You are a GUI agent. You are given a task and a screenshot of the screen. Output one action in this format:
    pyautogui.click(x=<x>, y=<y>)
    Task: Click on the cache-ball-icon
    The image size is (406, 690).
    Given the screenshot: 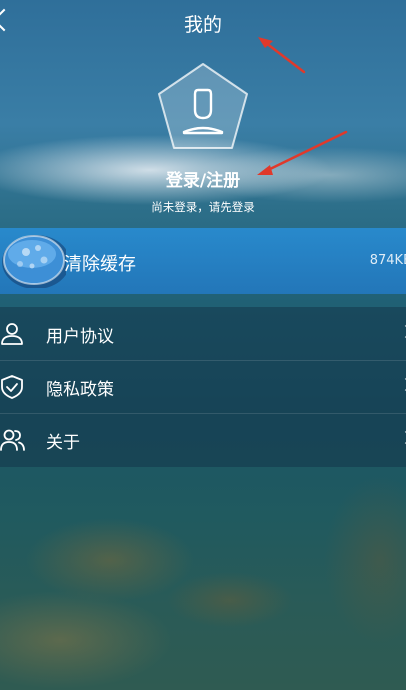 What is the action you would take?
    pyautogui.click(x=35, y=260)
    